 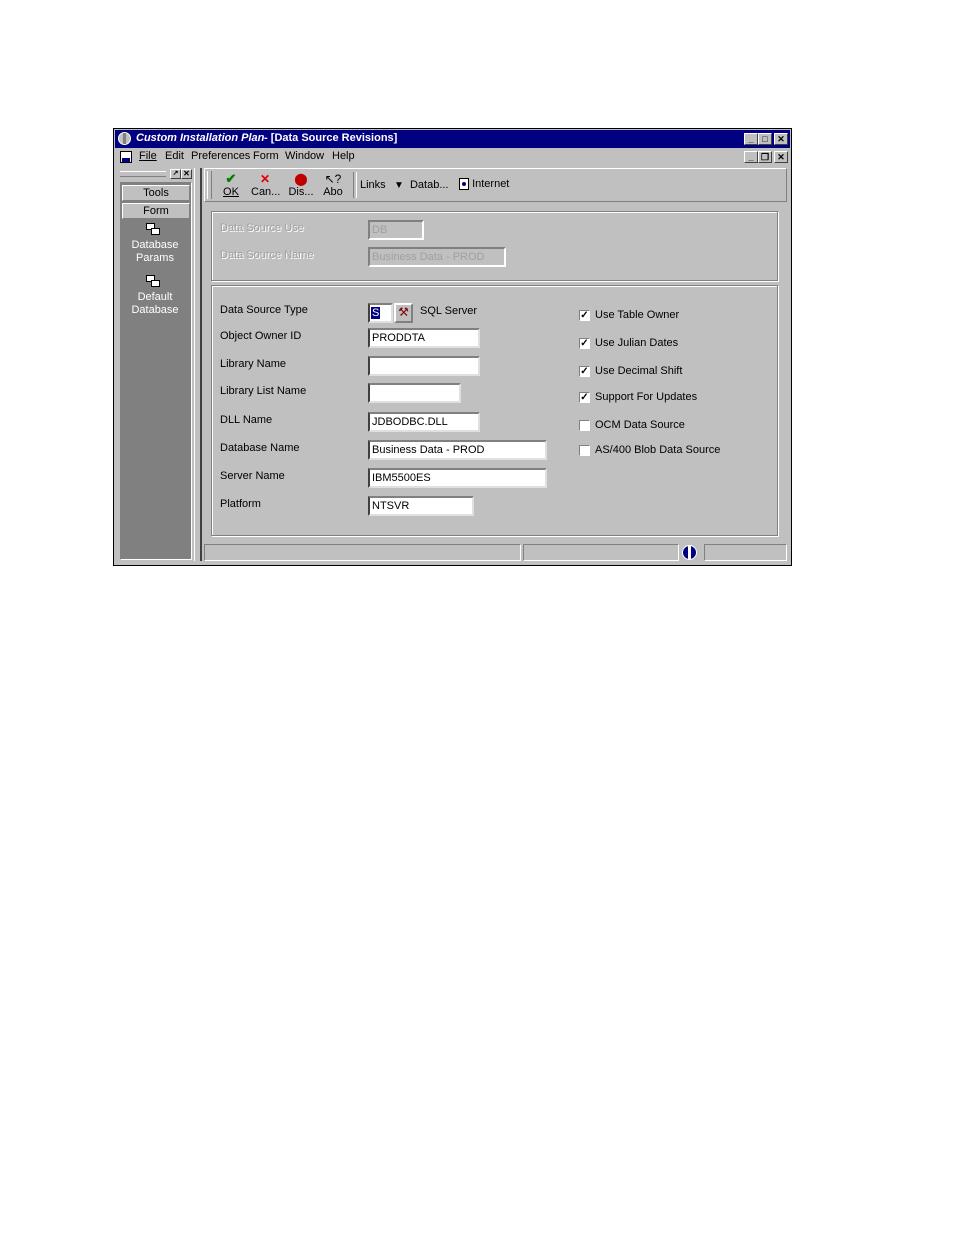 What do you see at coordinates (424, 366) in the screenshot?
I see `library-name-field` at bounding box center [424, 366].